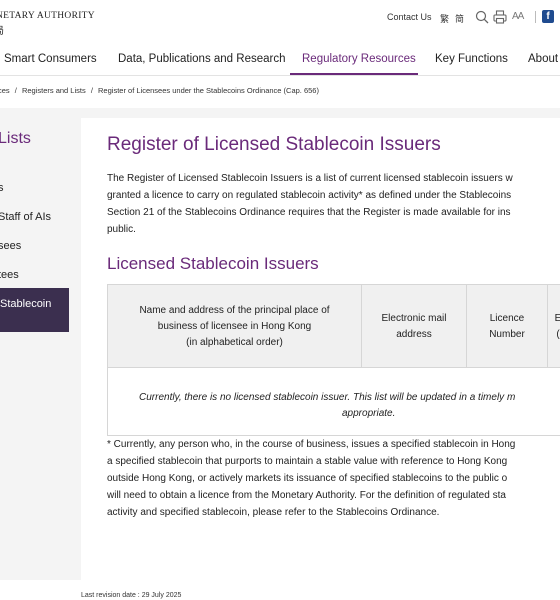 The width and height of the screenshot is (560, 600). What do you see at coordinates (543, 59) in the screenshot?
I see `nav-about: About` at bounding box center [543, 59].